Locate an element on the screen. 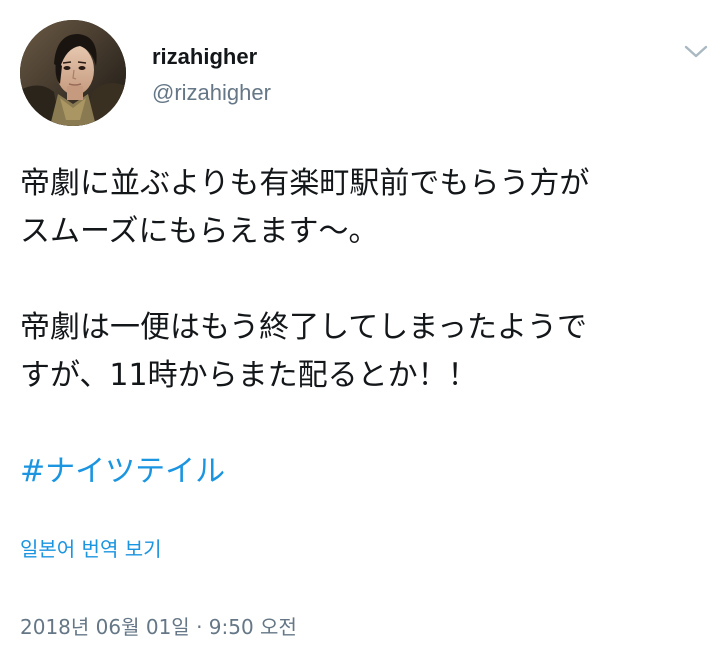 The image size is (720, 657). avatar is located at coordinates (73, 73).